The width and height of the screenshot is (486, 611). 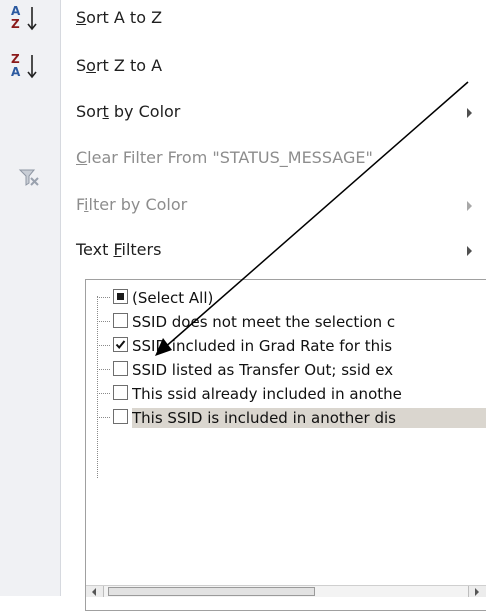 What do you see at coordinates (211, 591) in the screenshot?
I see `scroll-thumb` at bounding box center [211, 591].